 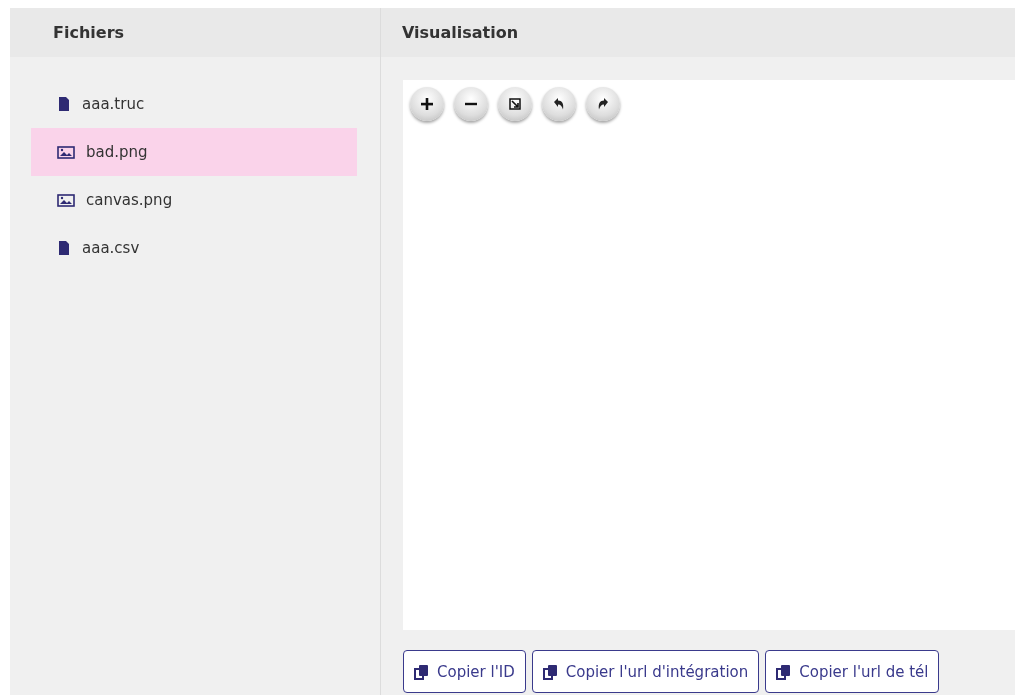 I want to click on file-item: canvas.png, so click(x=194, y=200).